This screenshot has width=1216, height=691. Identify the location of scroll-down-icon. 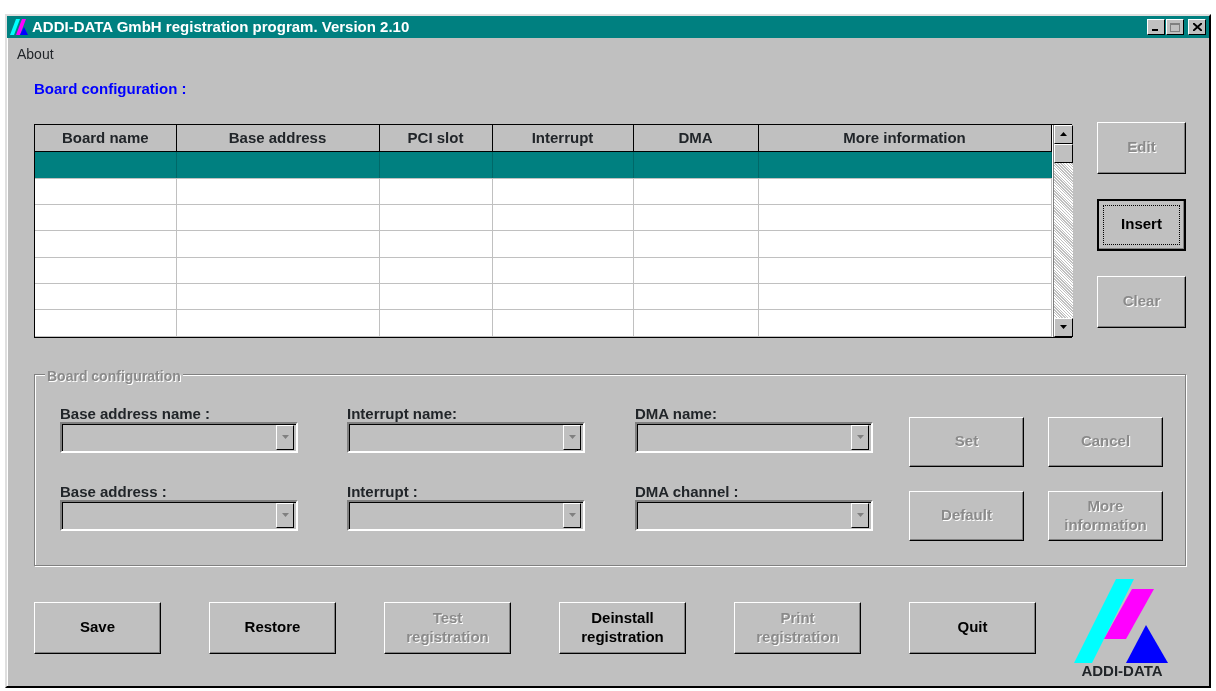
(1063, 327).